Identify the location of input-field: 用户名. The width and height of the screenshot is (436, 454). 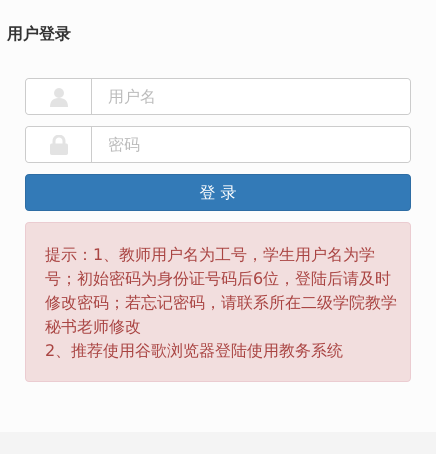
(218, 96).